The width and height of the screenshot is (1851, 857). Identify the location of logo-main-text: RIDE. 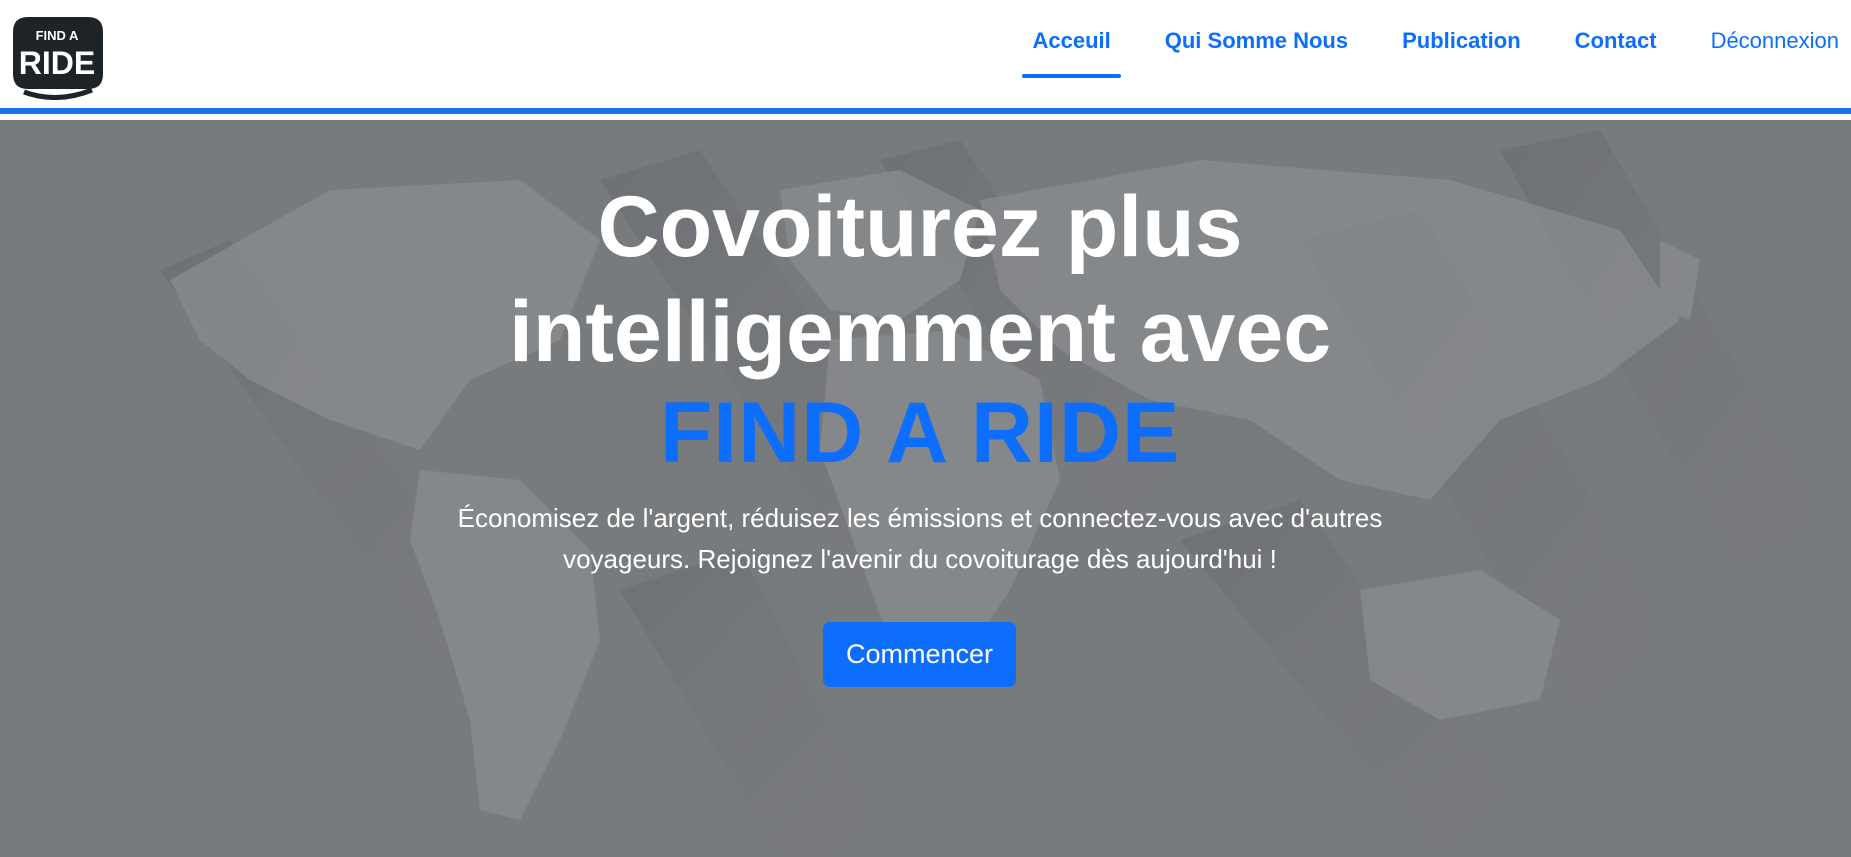
(57, 63).